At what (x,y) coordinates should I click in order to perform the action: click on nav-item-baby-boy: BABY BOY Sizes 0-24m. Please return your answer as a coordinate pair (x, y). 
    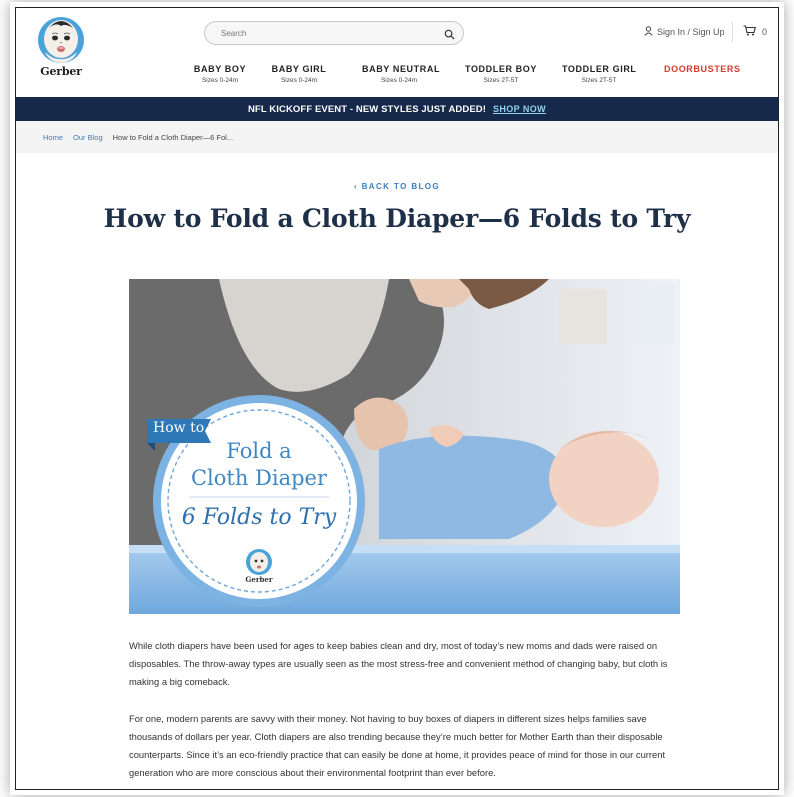
    Looking at the image, I should click on (220, 74).